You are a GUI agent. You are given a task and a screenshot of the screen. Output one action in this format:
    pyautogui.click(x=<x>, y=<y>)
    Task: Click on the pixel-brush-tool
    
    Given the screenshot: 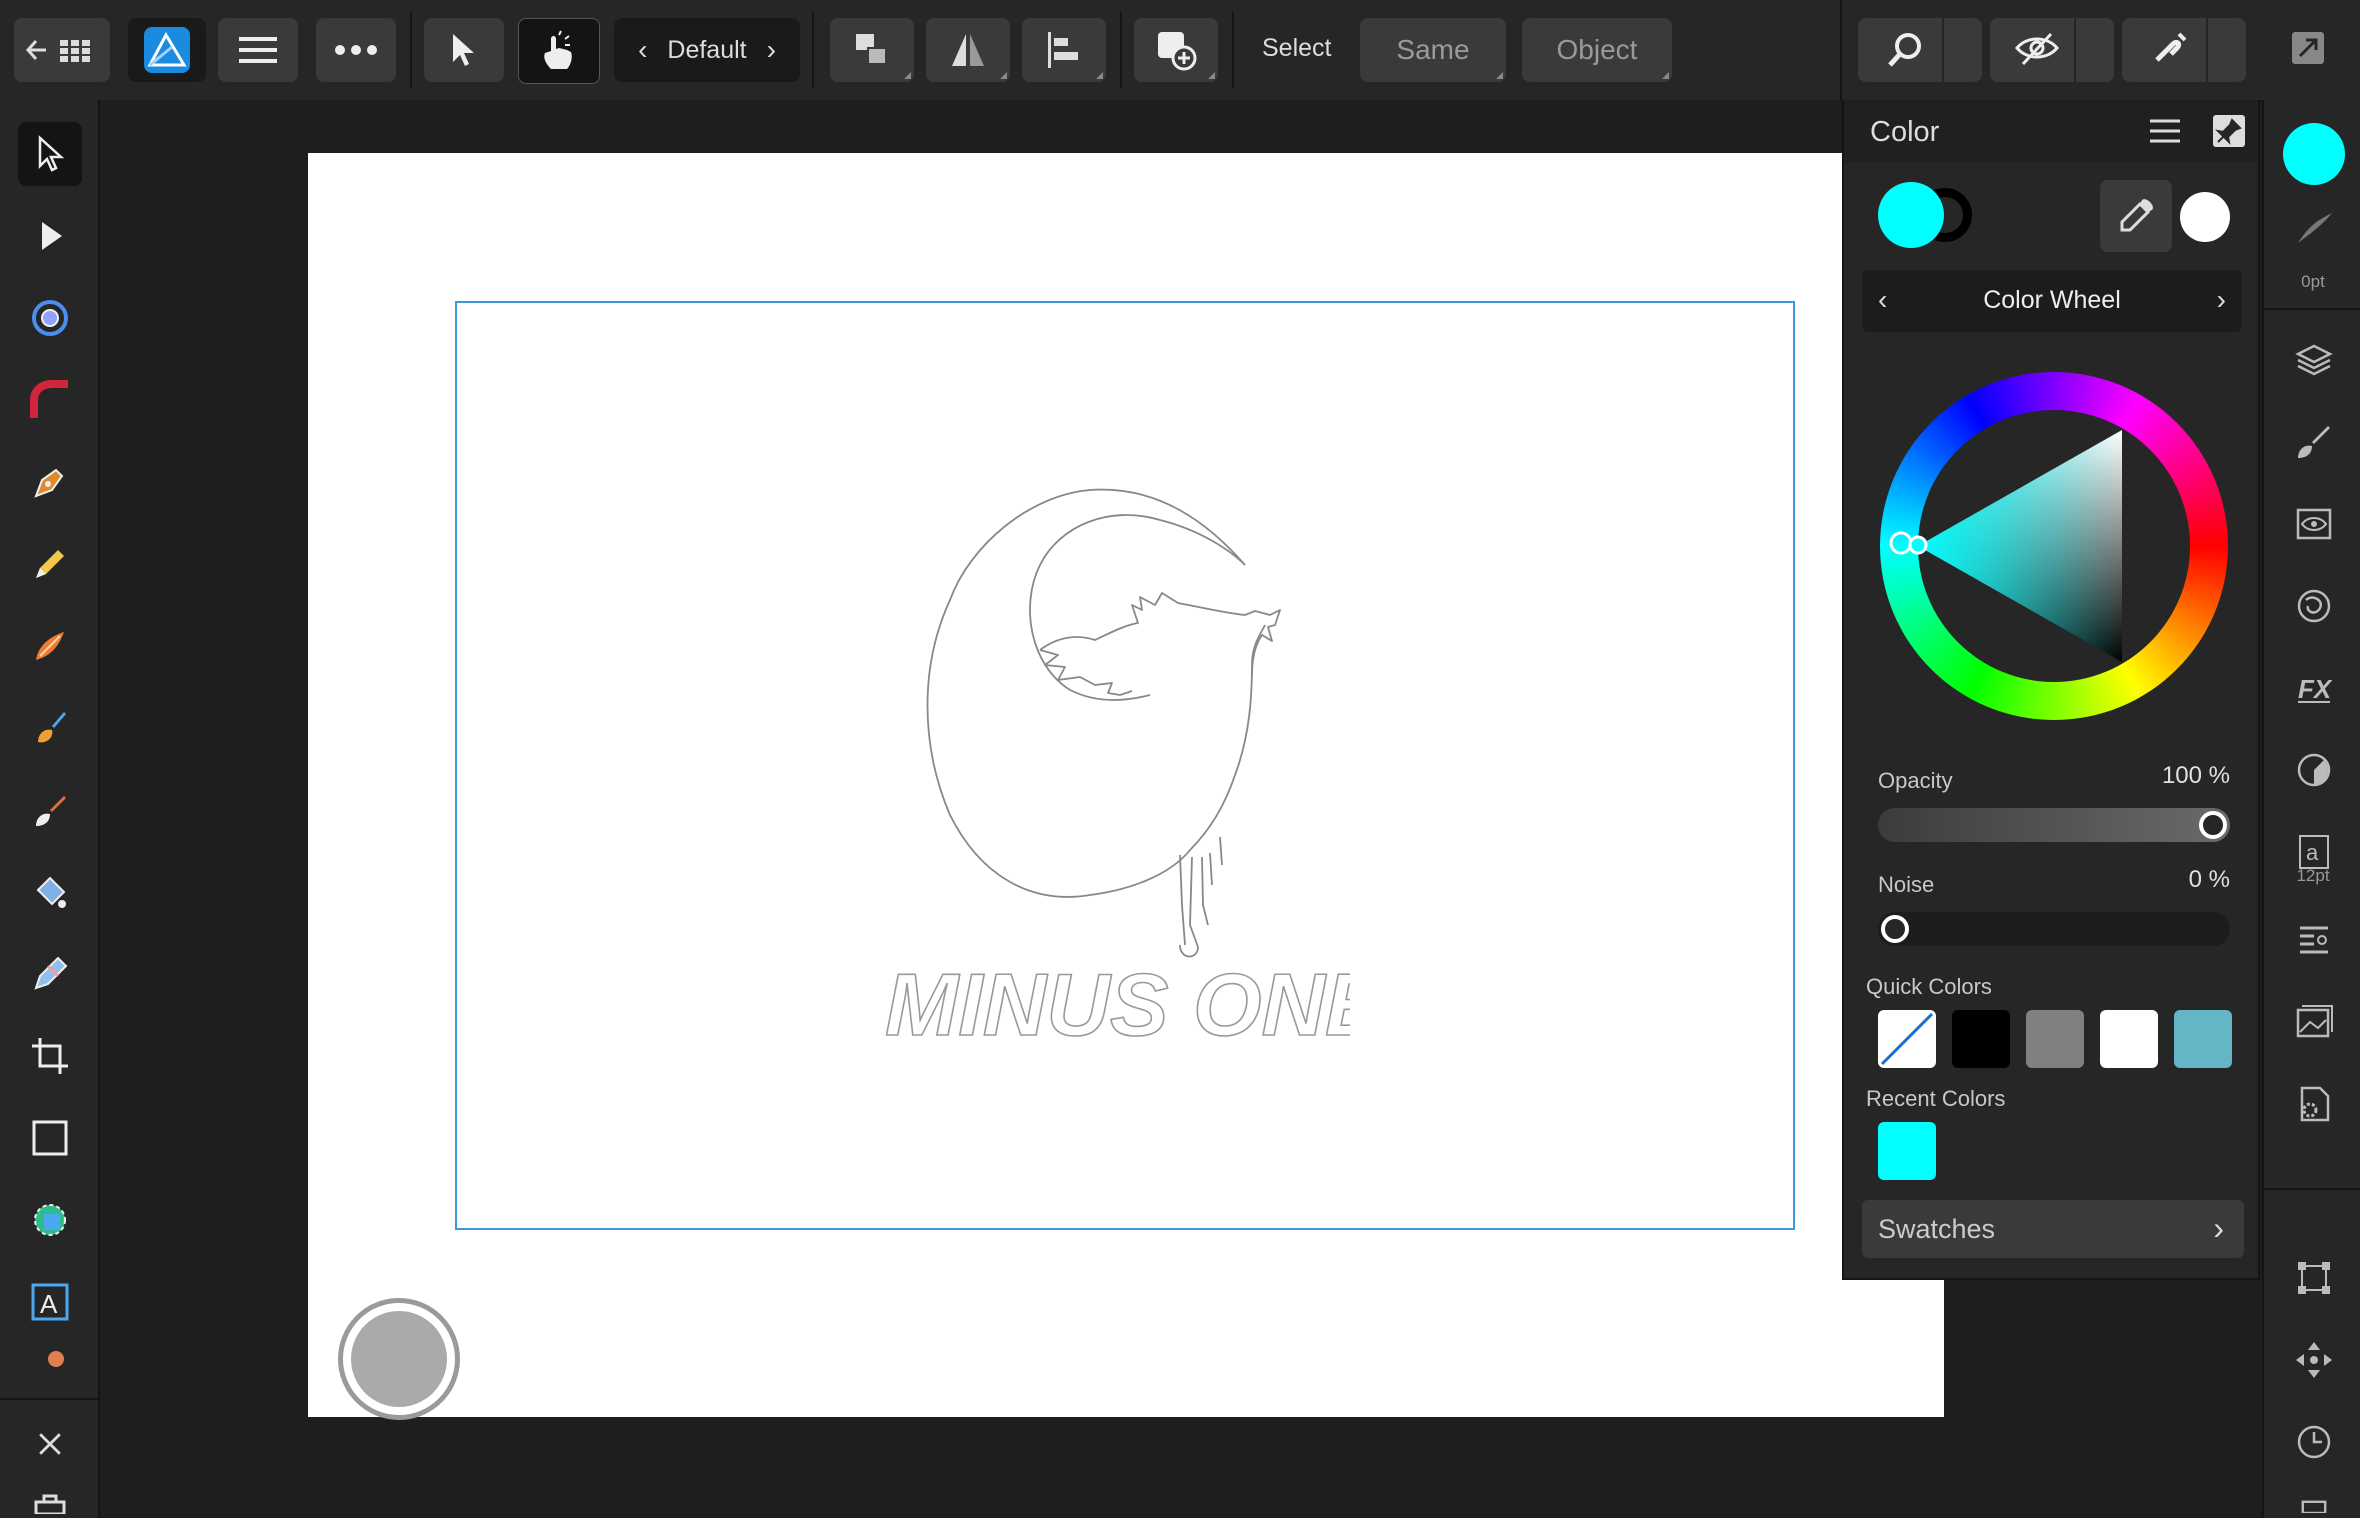 What is the action you would take?
    pyautogui.click(x=50, y=810)
    